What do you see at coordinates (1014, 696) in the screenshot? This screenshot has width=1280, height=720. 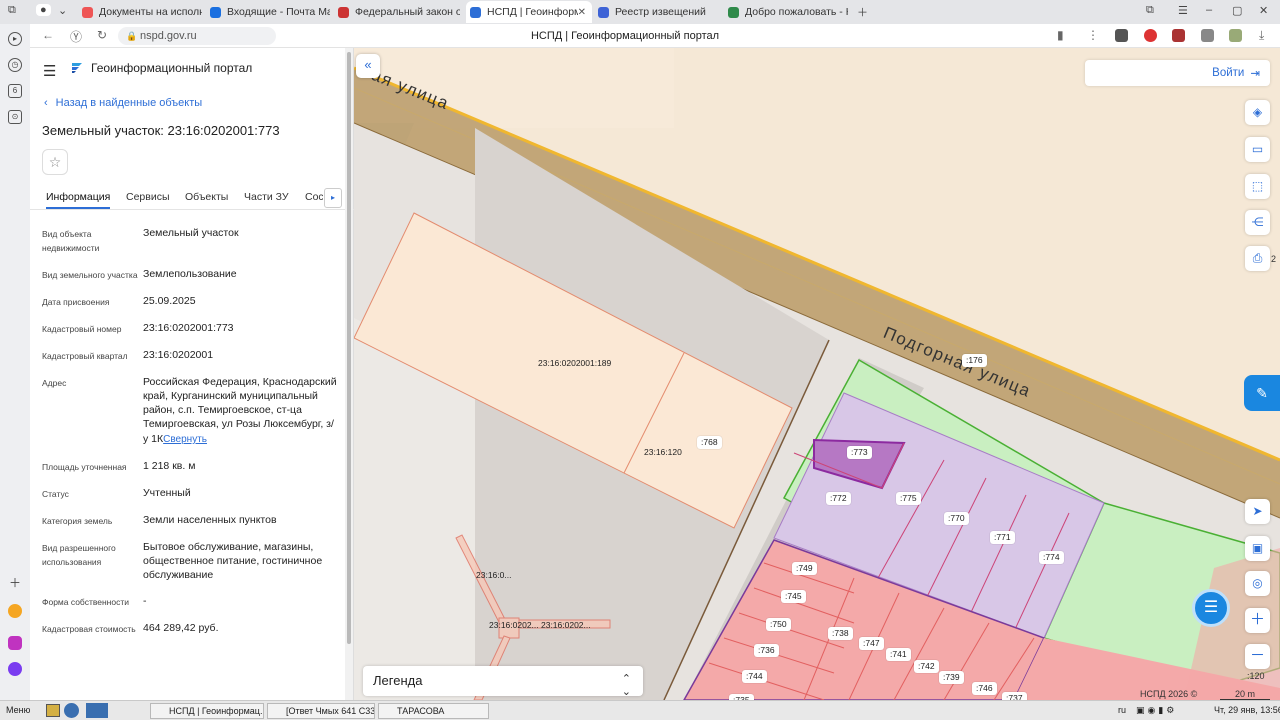 I see `parcel-label: :737` at bounding box center [1014, 696].